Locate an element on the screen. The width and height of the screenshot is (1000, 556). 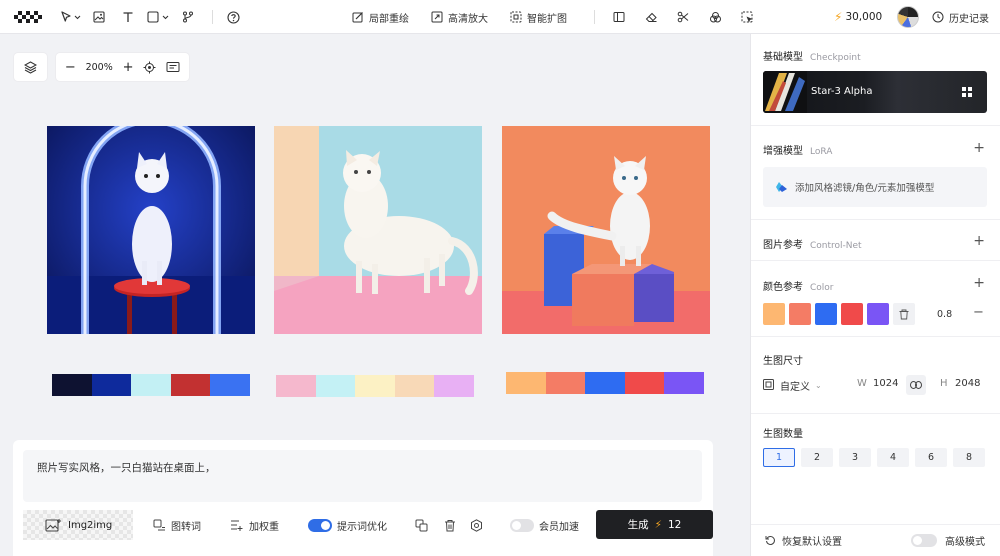
locate-icon is located at coordinates (149, 67).